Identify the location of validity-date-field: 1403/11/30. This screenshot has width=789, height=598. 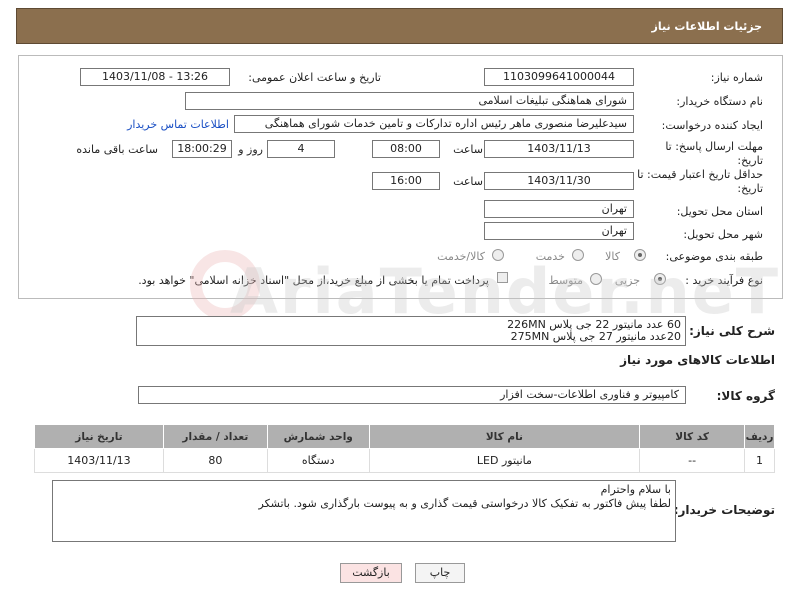
(559, 181).